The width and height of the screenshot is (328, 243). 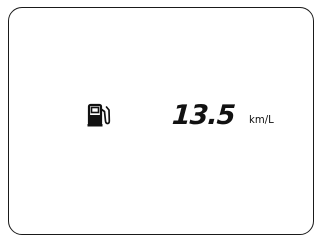 I want to click on fuel-economy-value: 13.5, so click(x=203, y=115).